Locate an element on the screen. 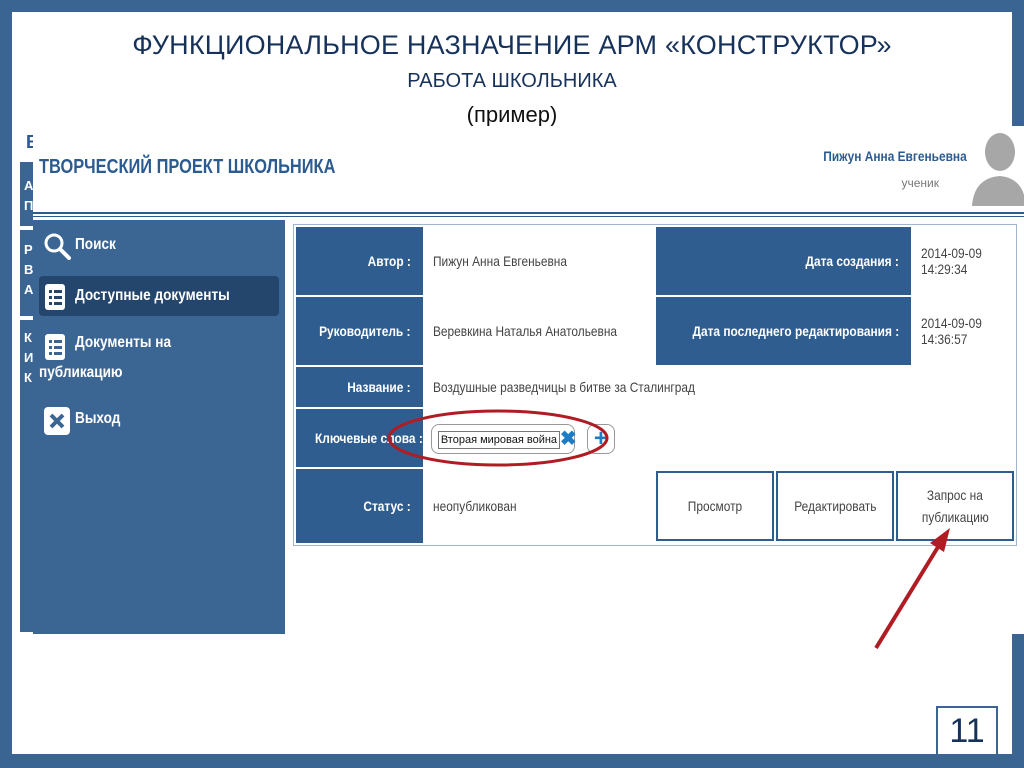  page-number: 11 is located at coordinates (967, 731).